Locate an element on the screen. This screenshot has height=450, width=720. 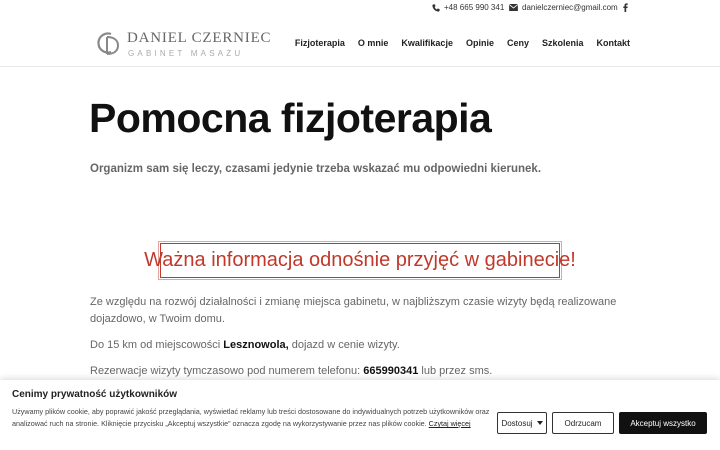
cookie-title: Cenimy prywatność użytkowników is located at coordinates (95, 394).